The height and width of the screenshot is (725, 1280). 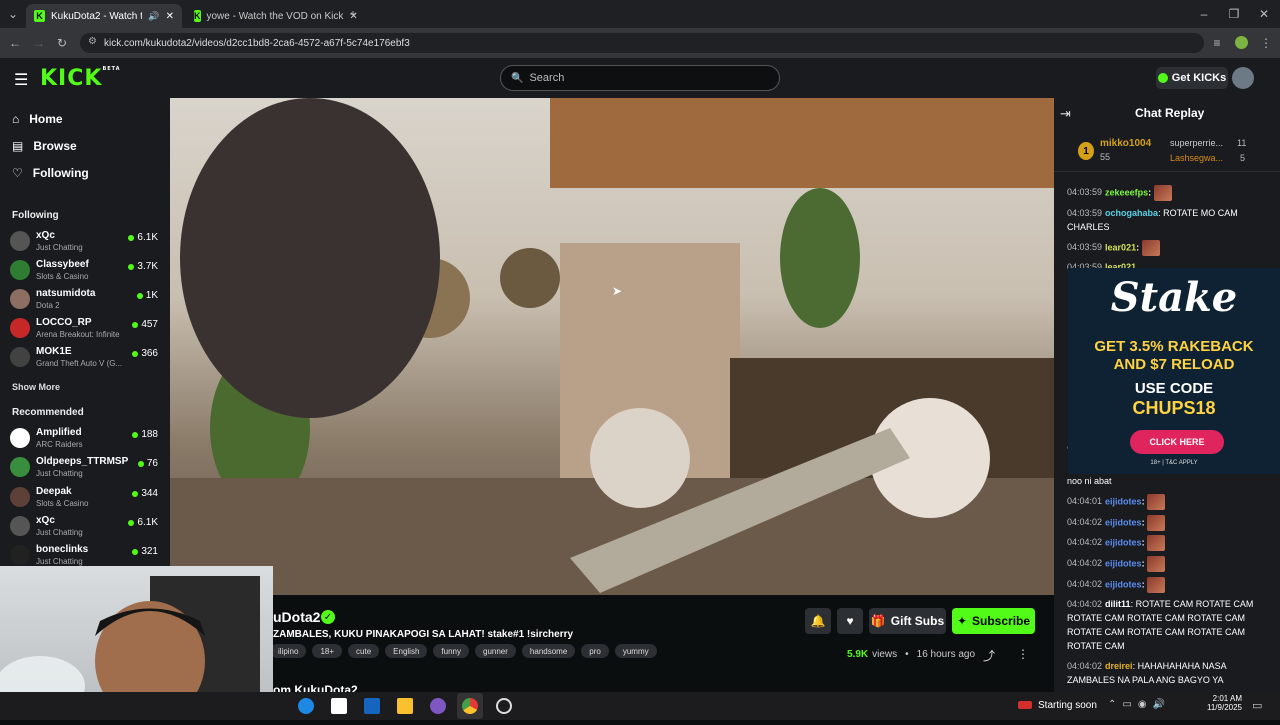 I want to click on search-placeholder: Search, so click(x=547, y=78).